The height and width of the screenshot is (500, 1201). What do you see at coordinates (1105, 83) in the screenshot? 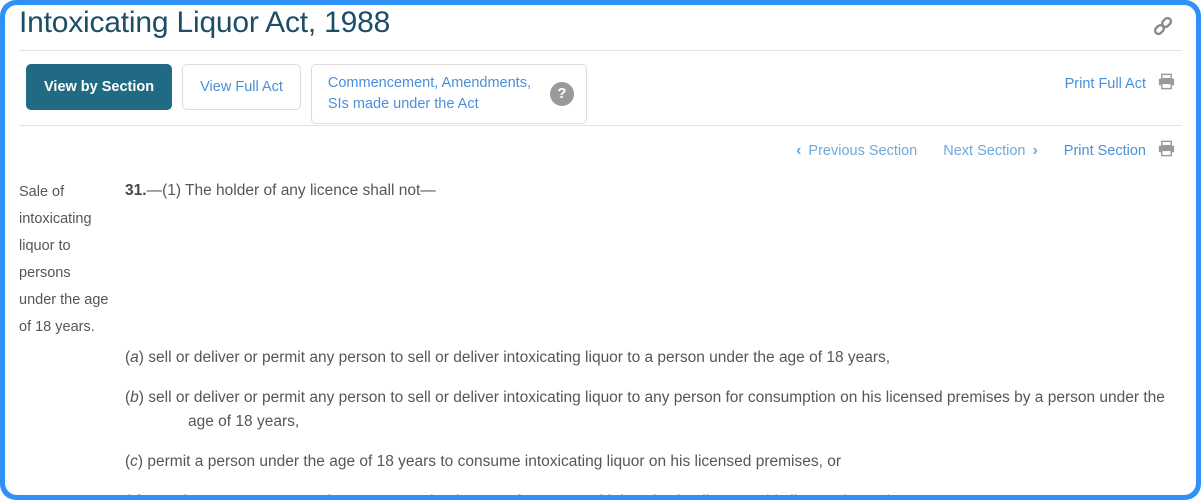
I see `print-full-act-label: Print Full Act` at bounding box center [1105, 83].